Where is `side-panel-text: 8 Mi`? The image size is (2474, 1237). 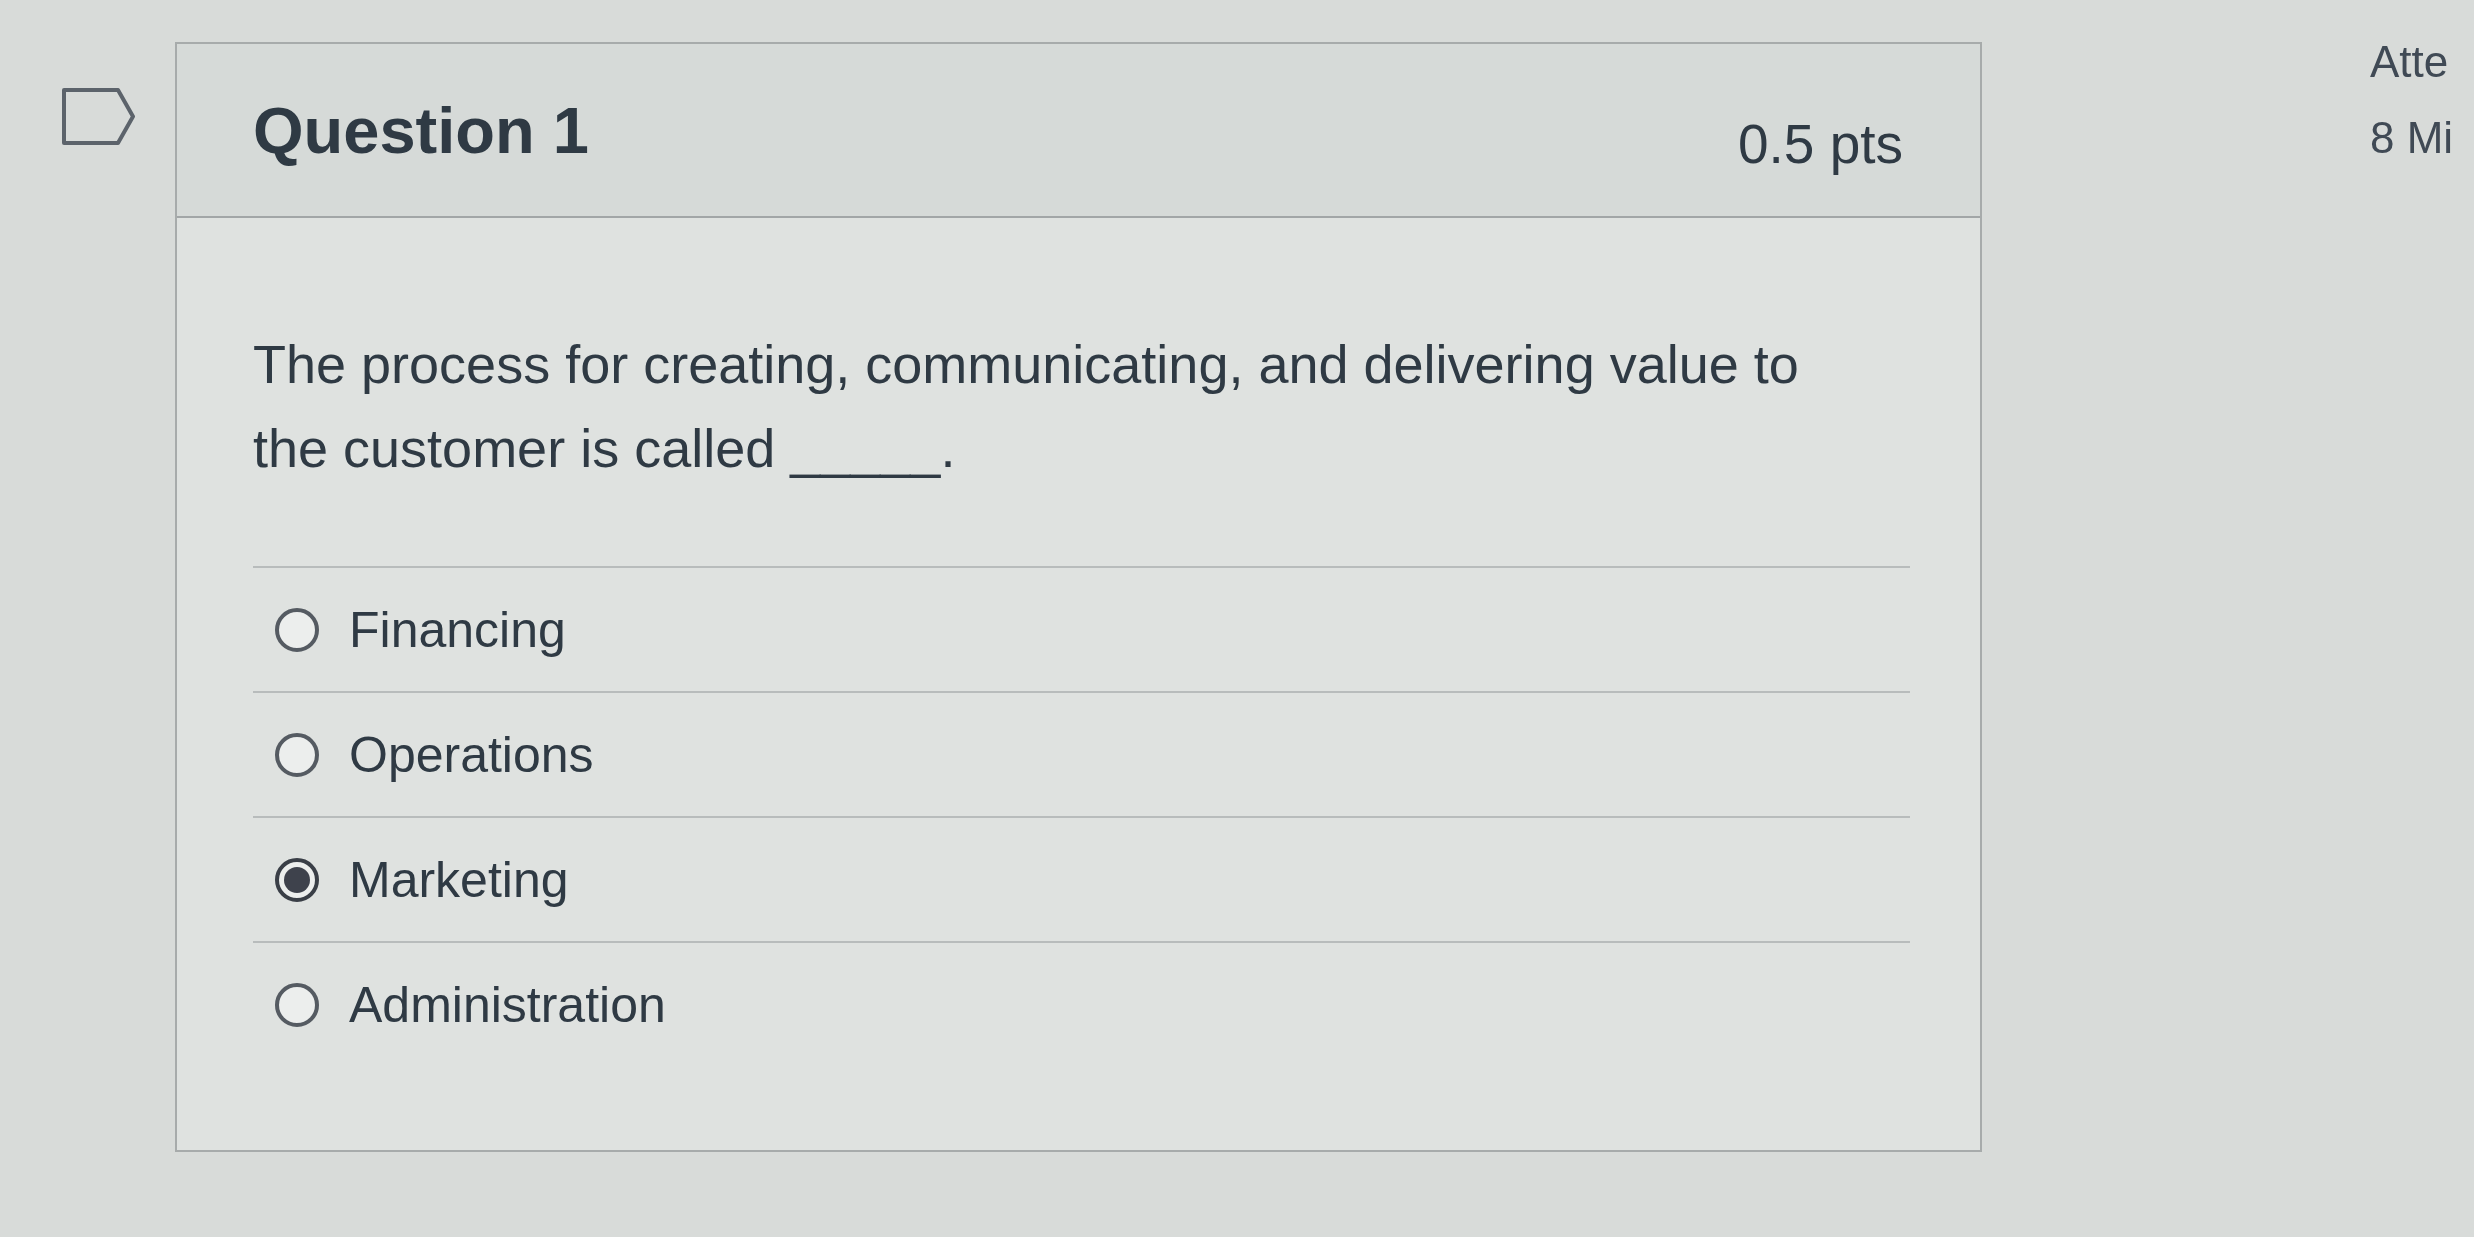
side-panel-text: 8 Mi is located at coordinates (2412, 138).